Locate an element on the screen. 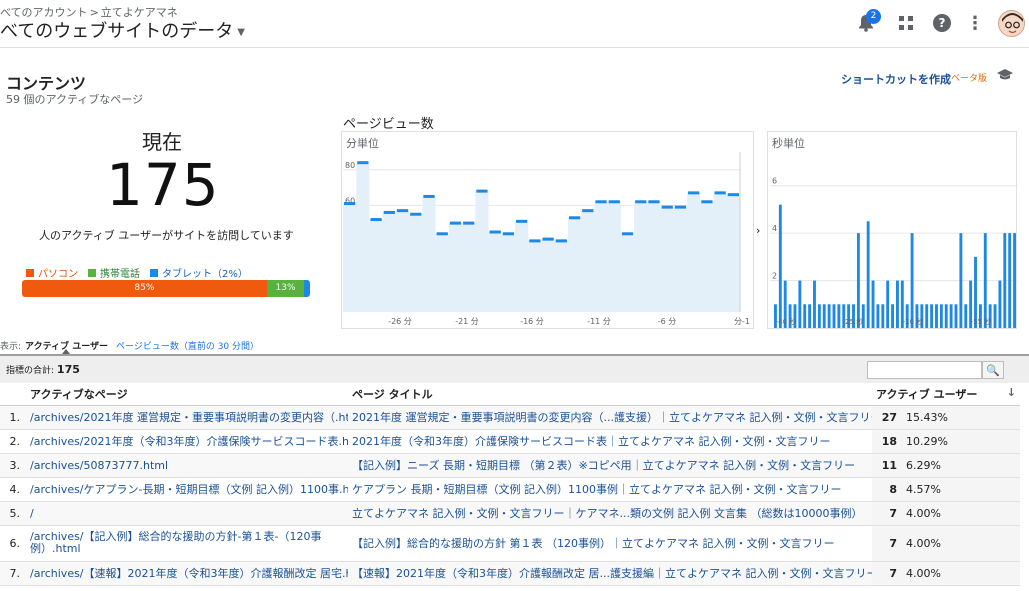 The height and width of the screenshot is (591, 1029). row-page-link: /archives/2021年度 運営規定・重要事項説明書の変更内容（.html is located at coordinates (187, 417).